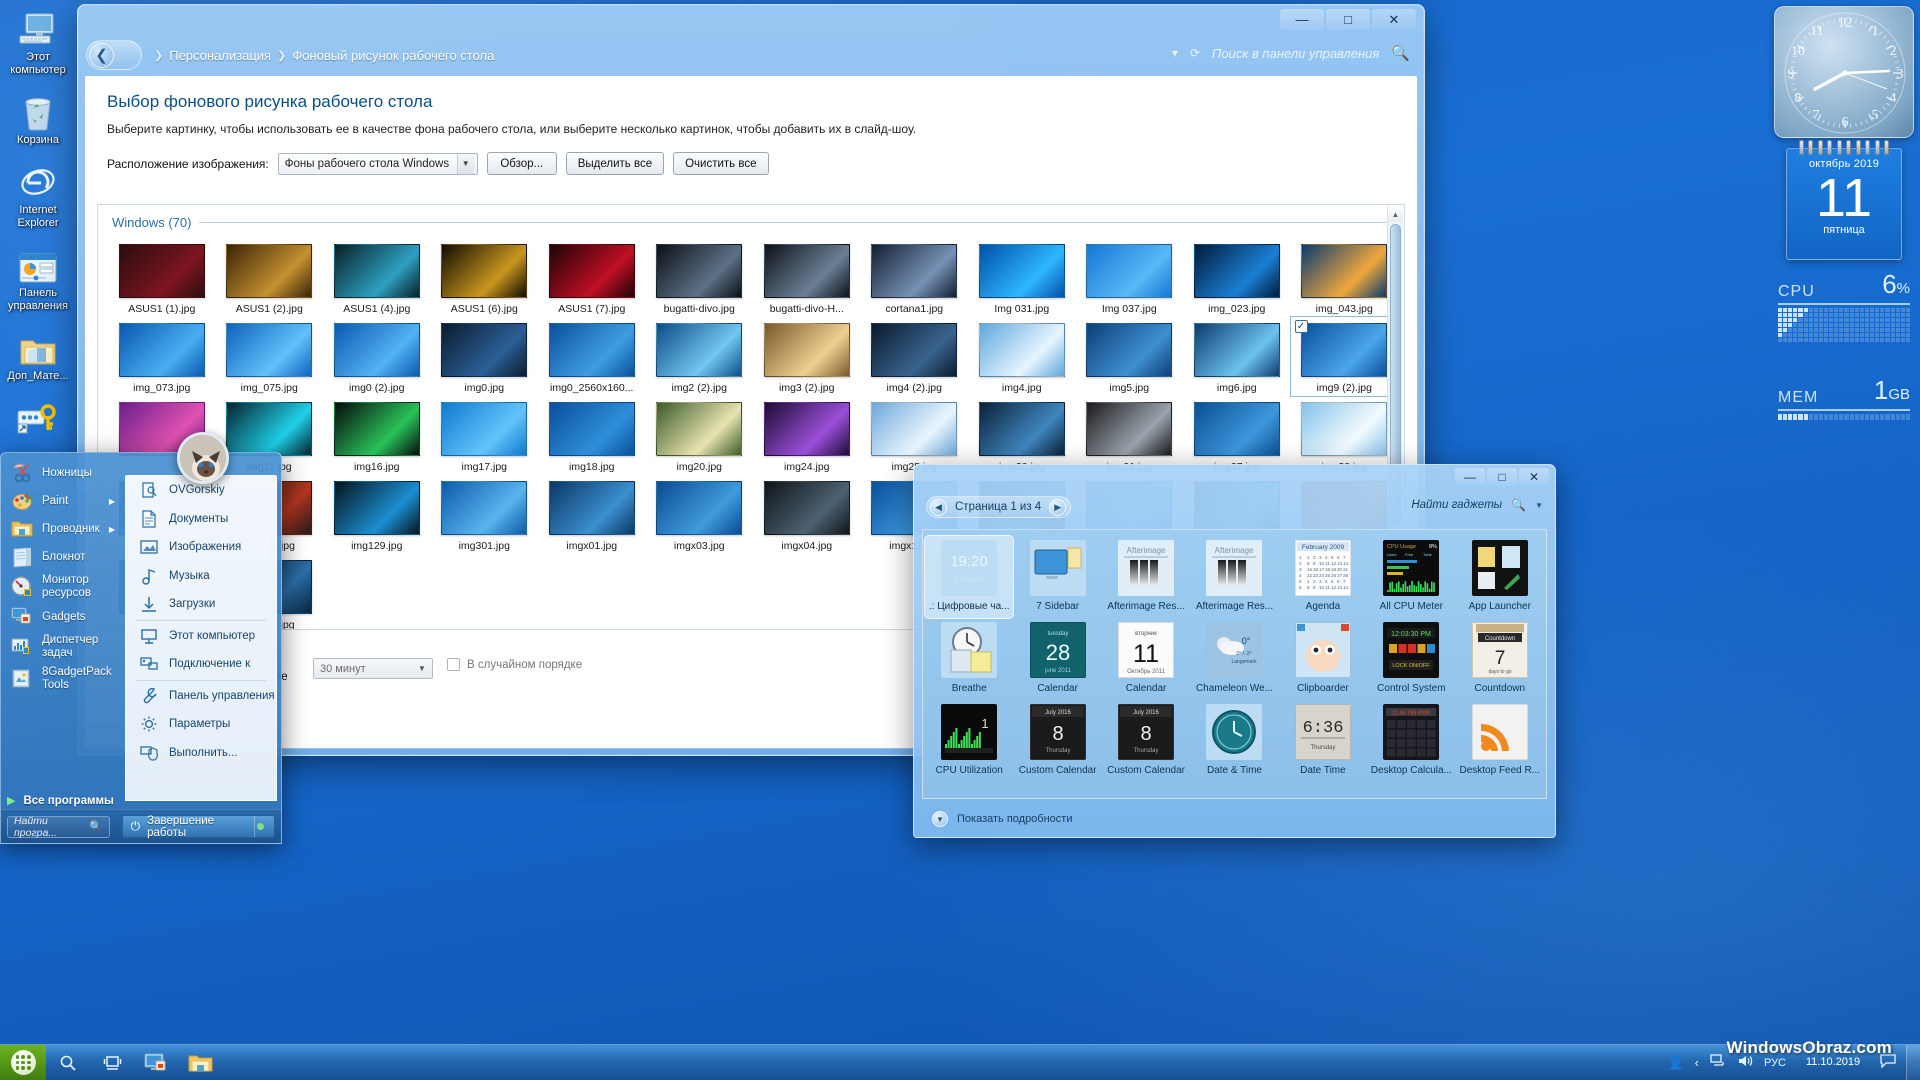 Image resolution: width=1920 pixels, height=1080 pixels. I want to click on wallpaper-thumb: ASUS1 (6).jpg, so click(485, 277).